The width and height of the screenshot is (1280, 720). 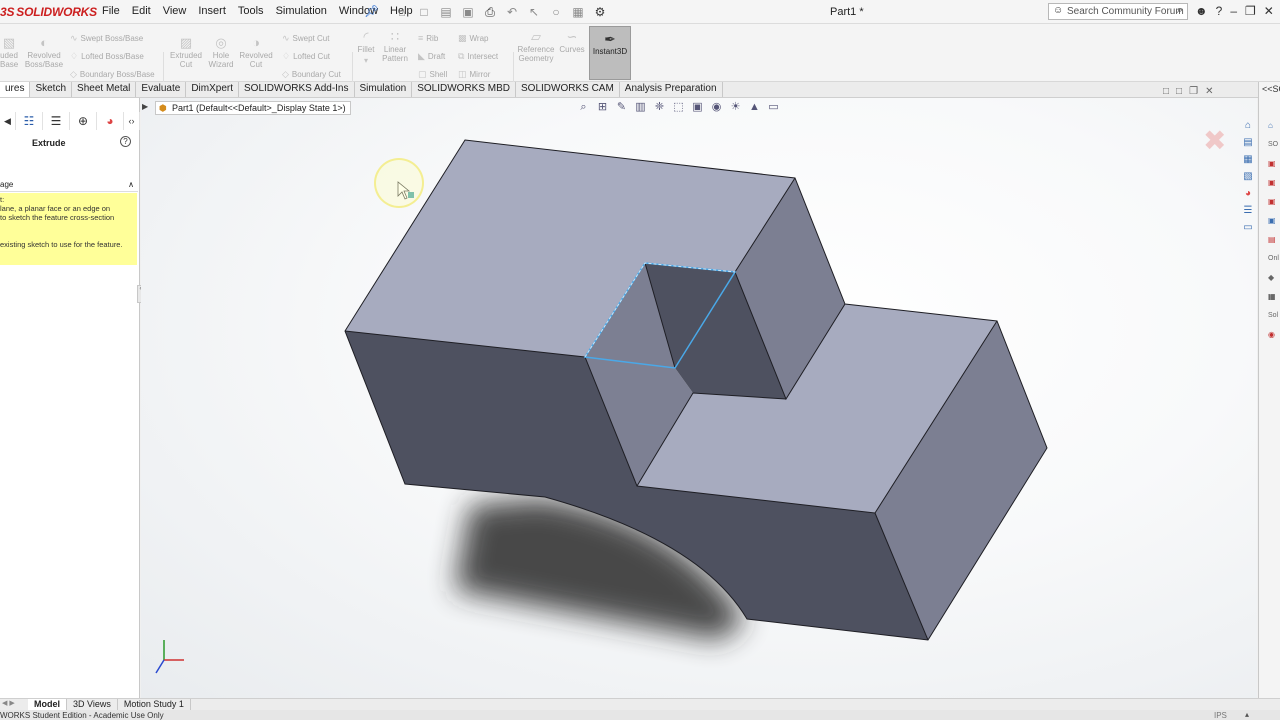 I want to click on tab-features: ures, so click(x=15, y=89).